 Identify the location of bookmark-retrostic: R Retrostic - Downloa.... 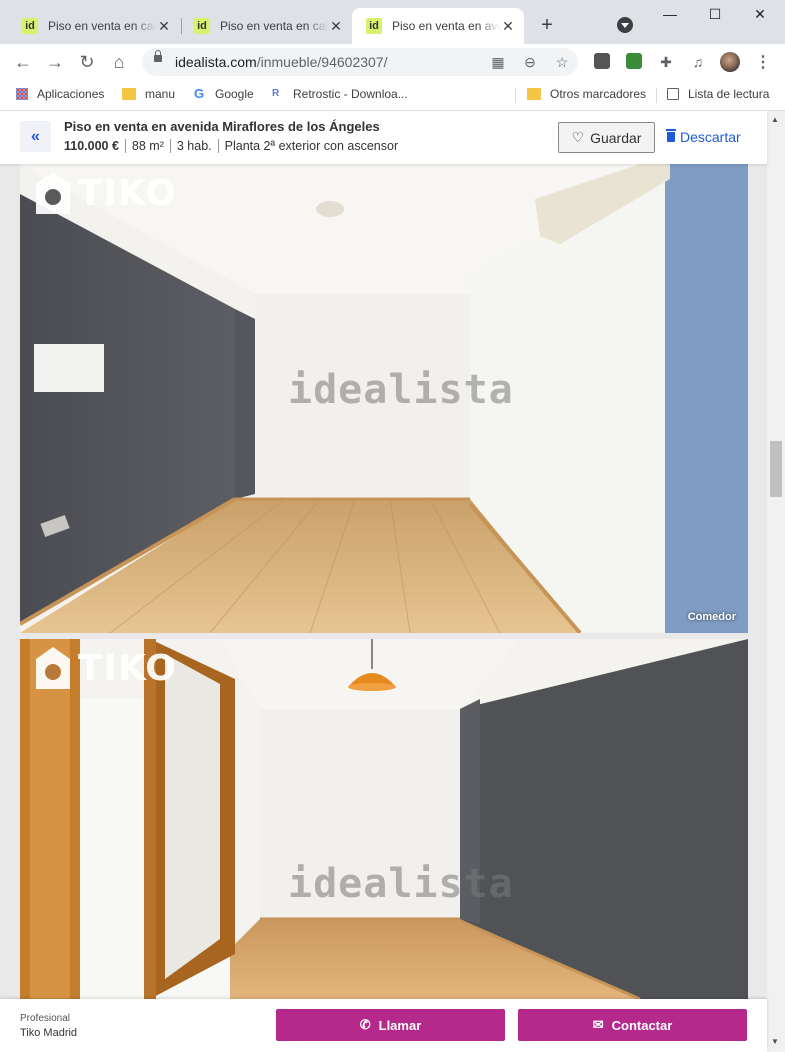
(340, 94).